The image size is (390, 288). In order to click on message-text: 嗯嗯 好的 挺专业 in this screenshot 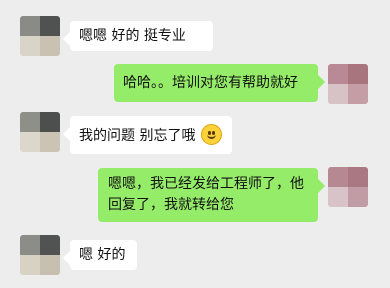, I will do `click(132, 36)`.